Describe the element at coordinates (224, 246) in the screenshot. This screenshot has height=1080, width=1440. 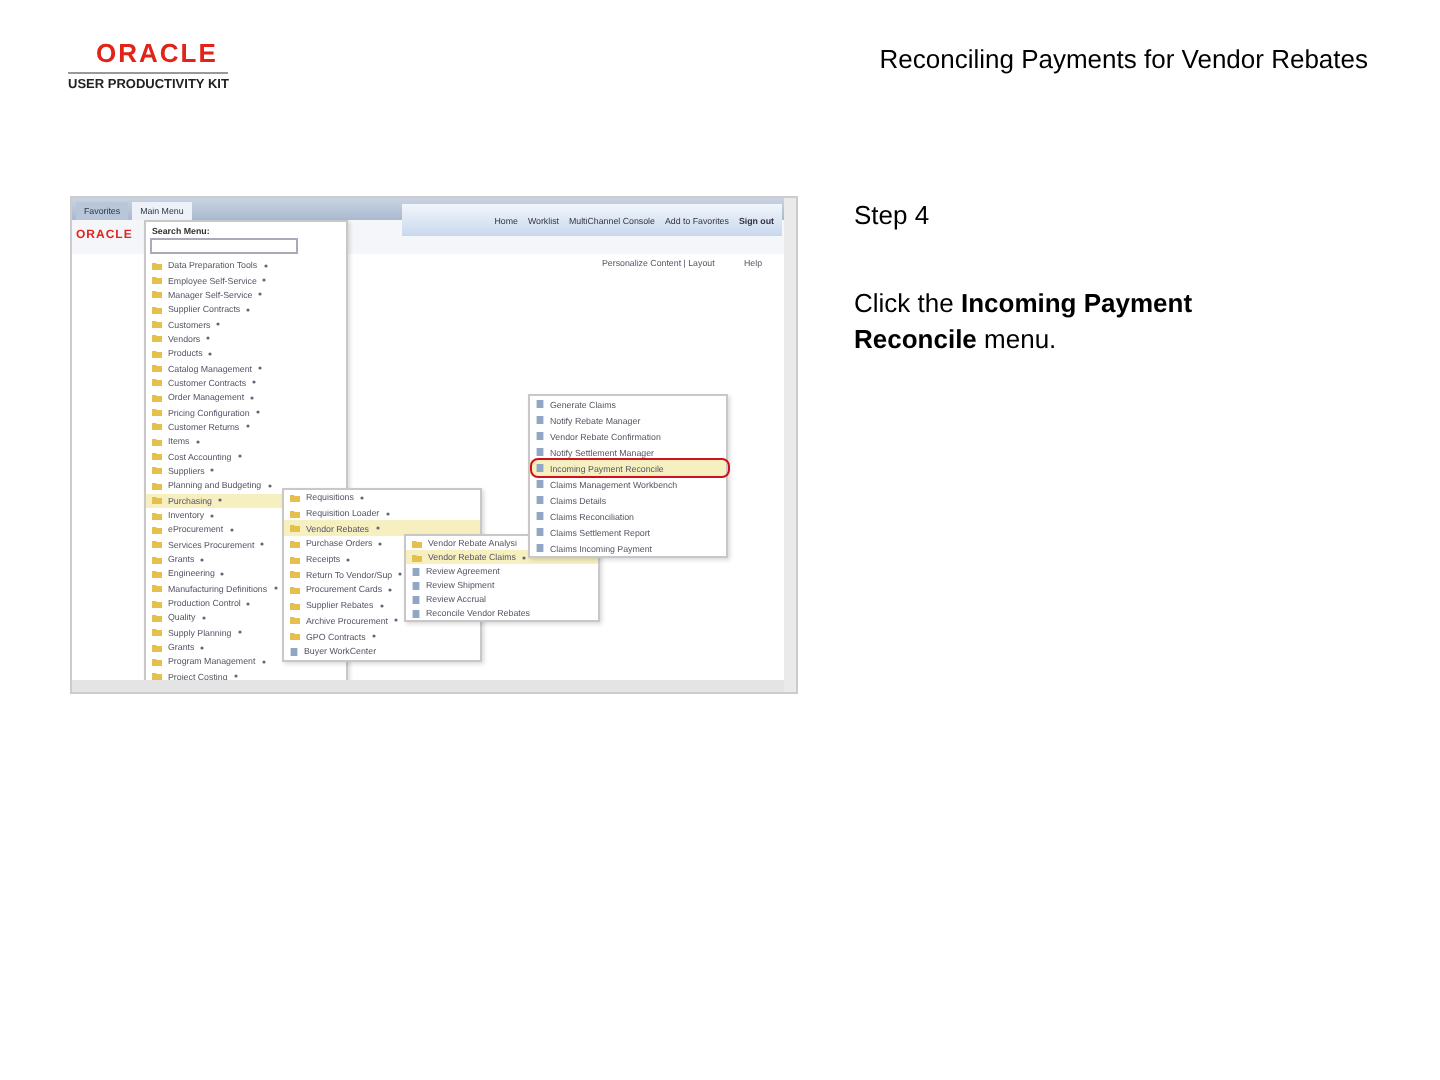
I see `search-field` at that location.